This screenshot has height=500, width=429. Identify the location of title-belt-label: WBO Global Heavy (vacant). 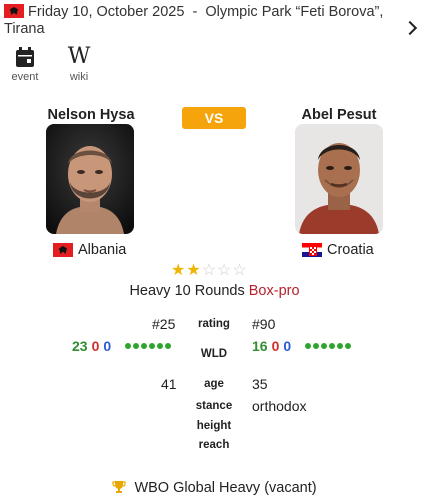
(225, 488).